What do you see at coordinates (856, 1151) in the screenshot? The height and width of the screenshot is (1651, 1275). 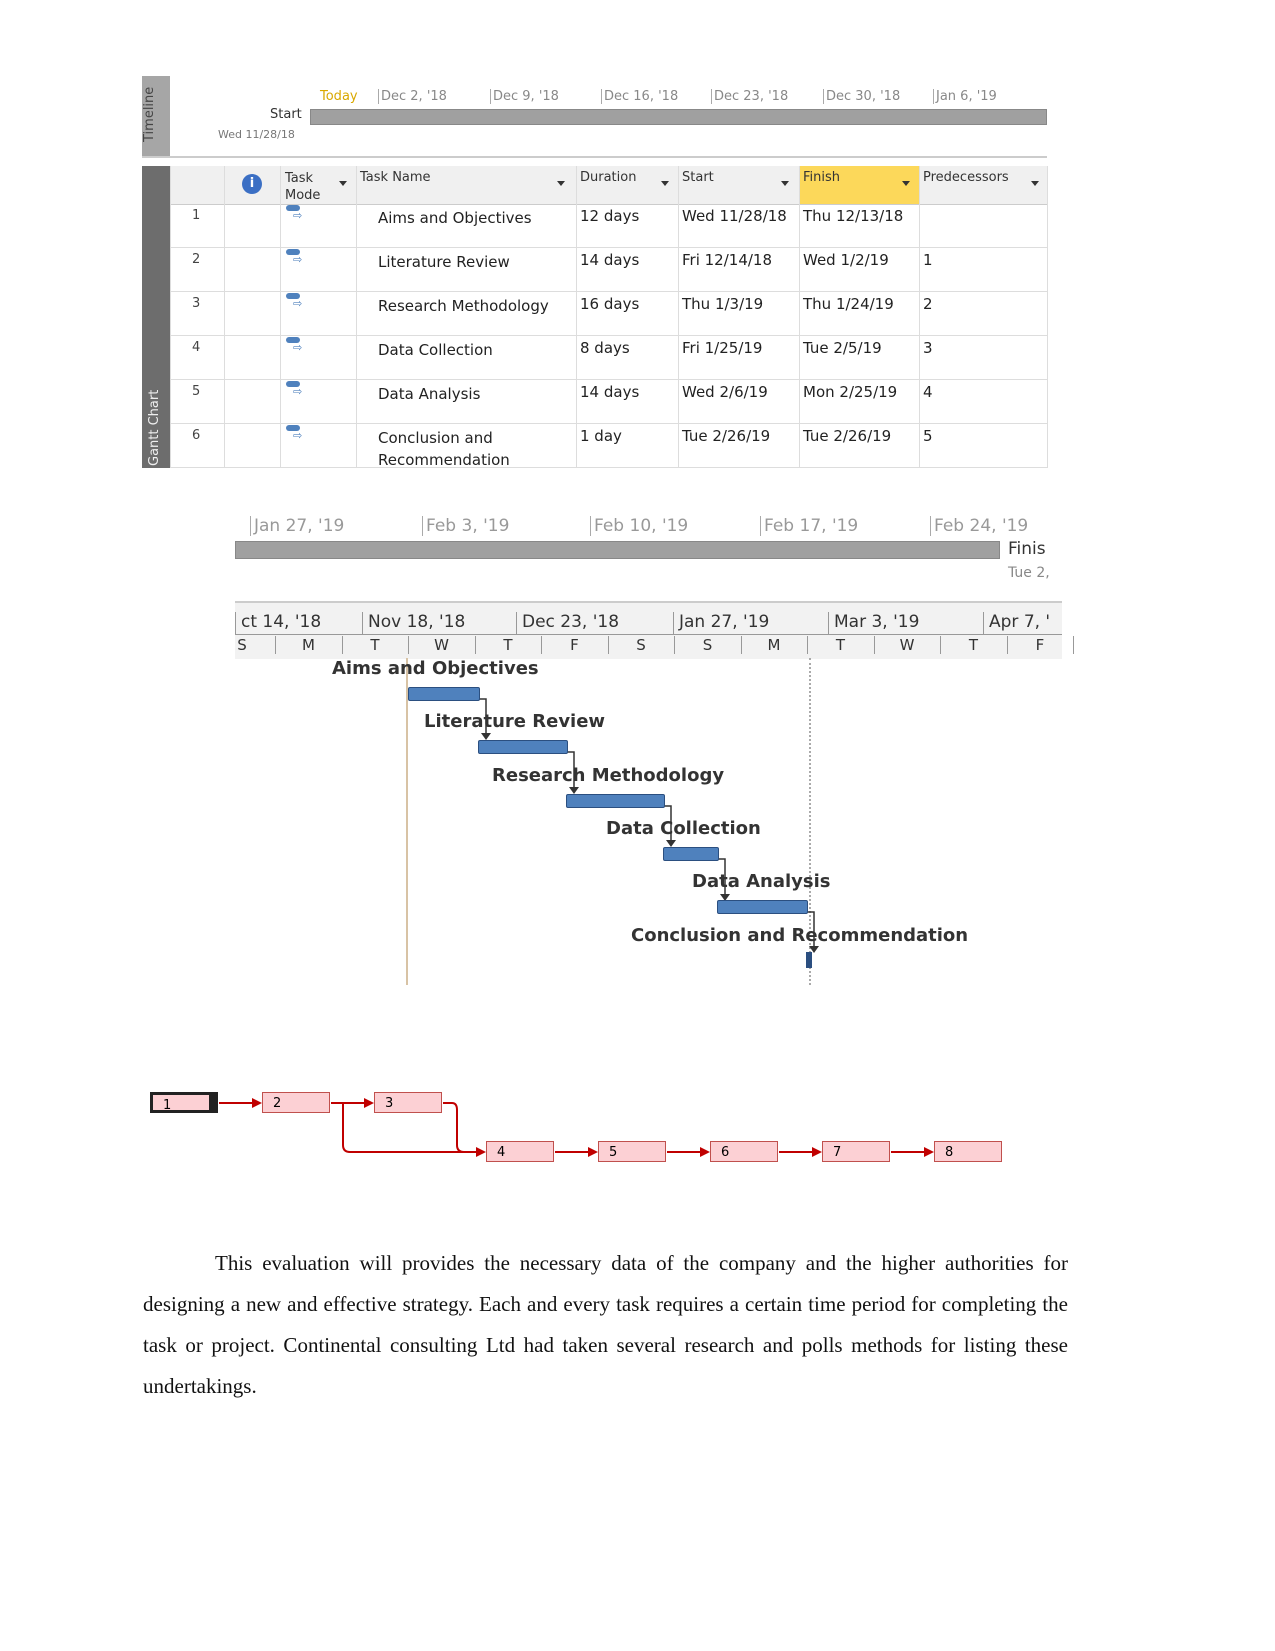 I see `network-node: 7` at bounding box center [856, 1151].